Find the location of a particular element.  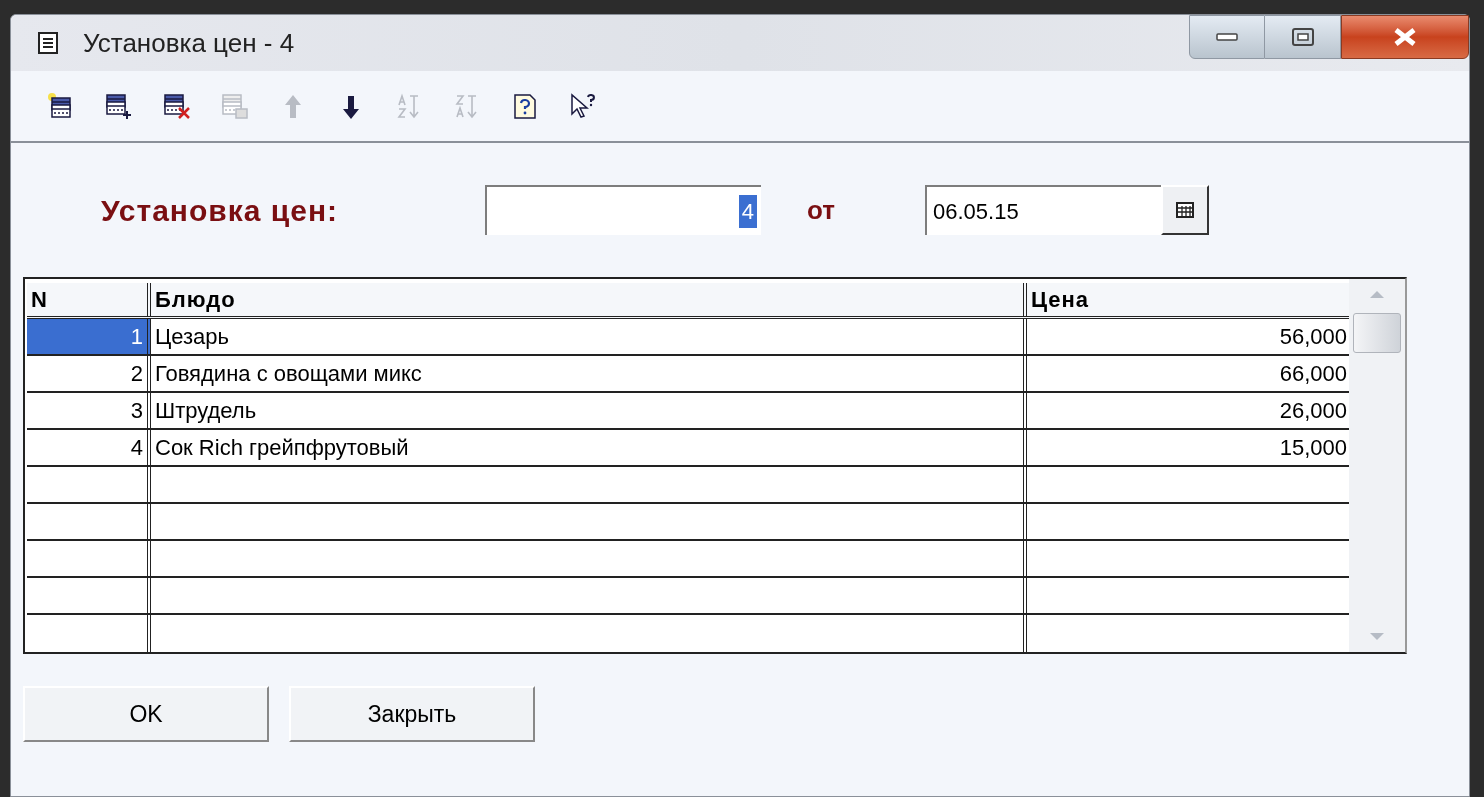

table-cell-text: 26,000 is located at coordinates (1313, 411).